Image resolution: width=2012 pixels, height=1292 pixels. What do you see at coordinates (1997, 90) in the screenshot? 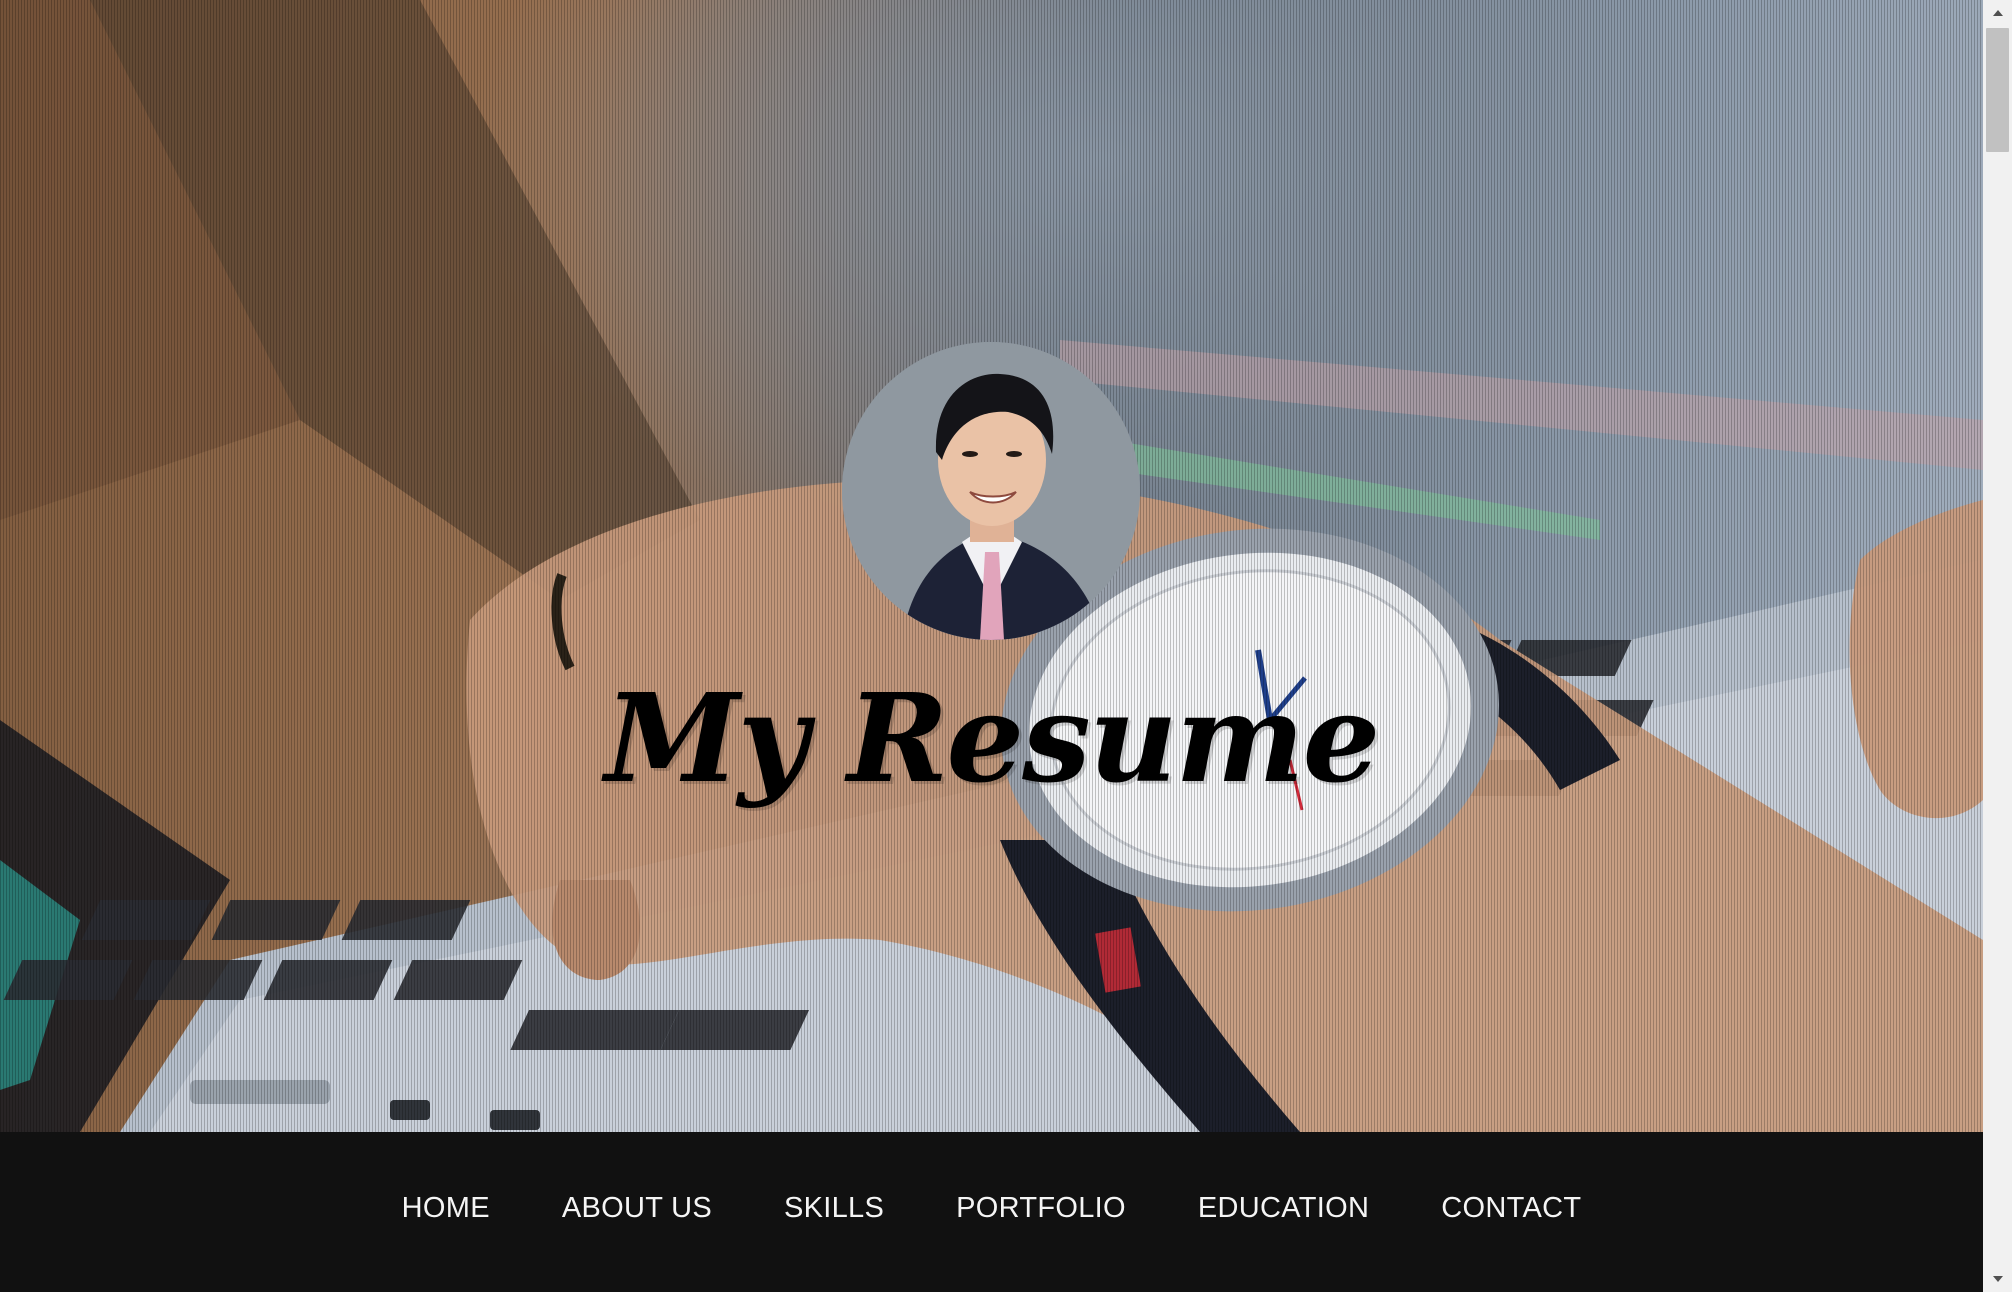
I see `scrollbar-thumb` at bounding box center [1997, 90].